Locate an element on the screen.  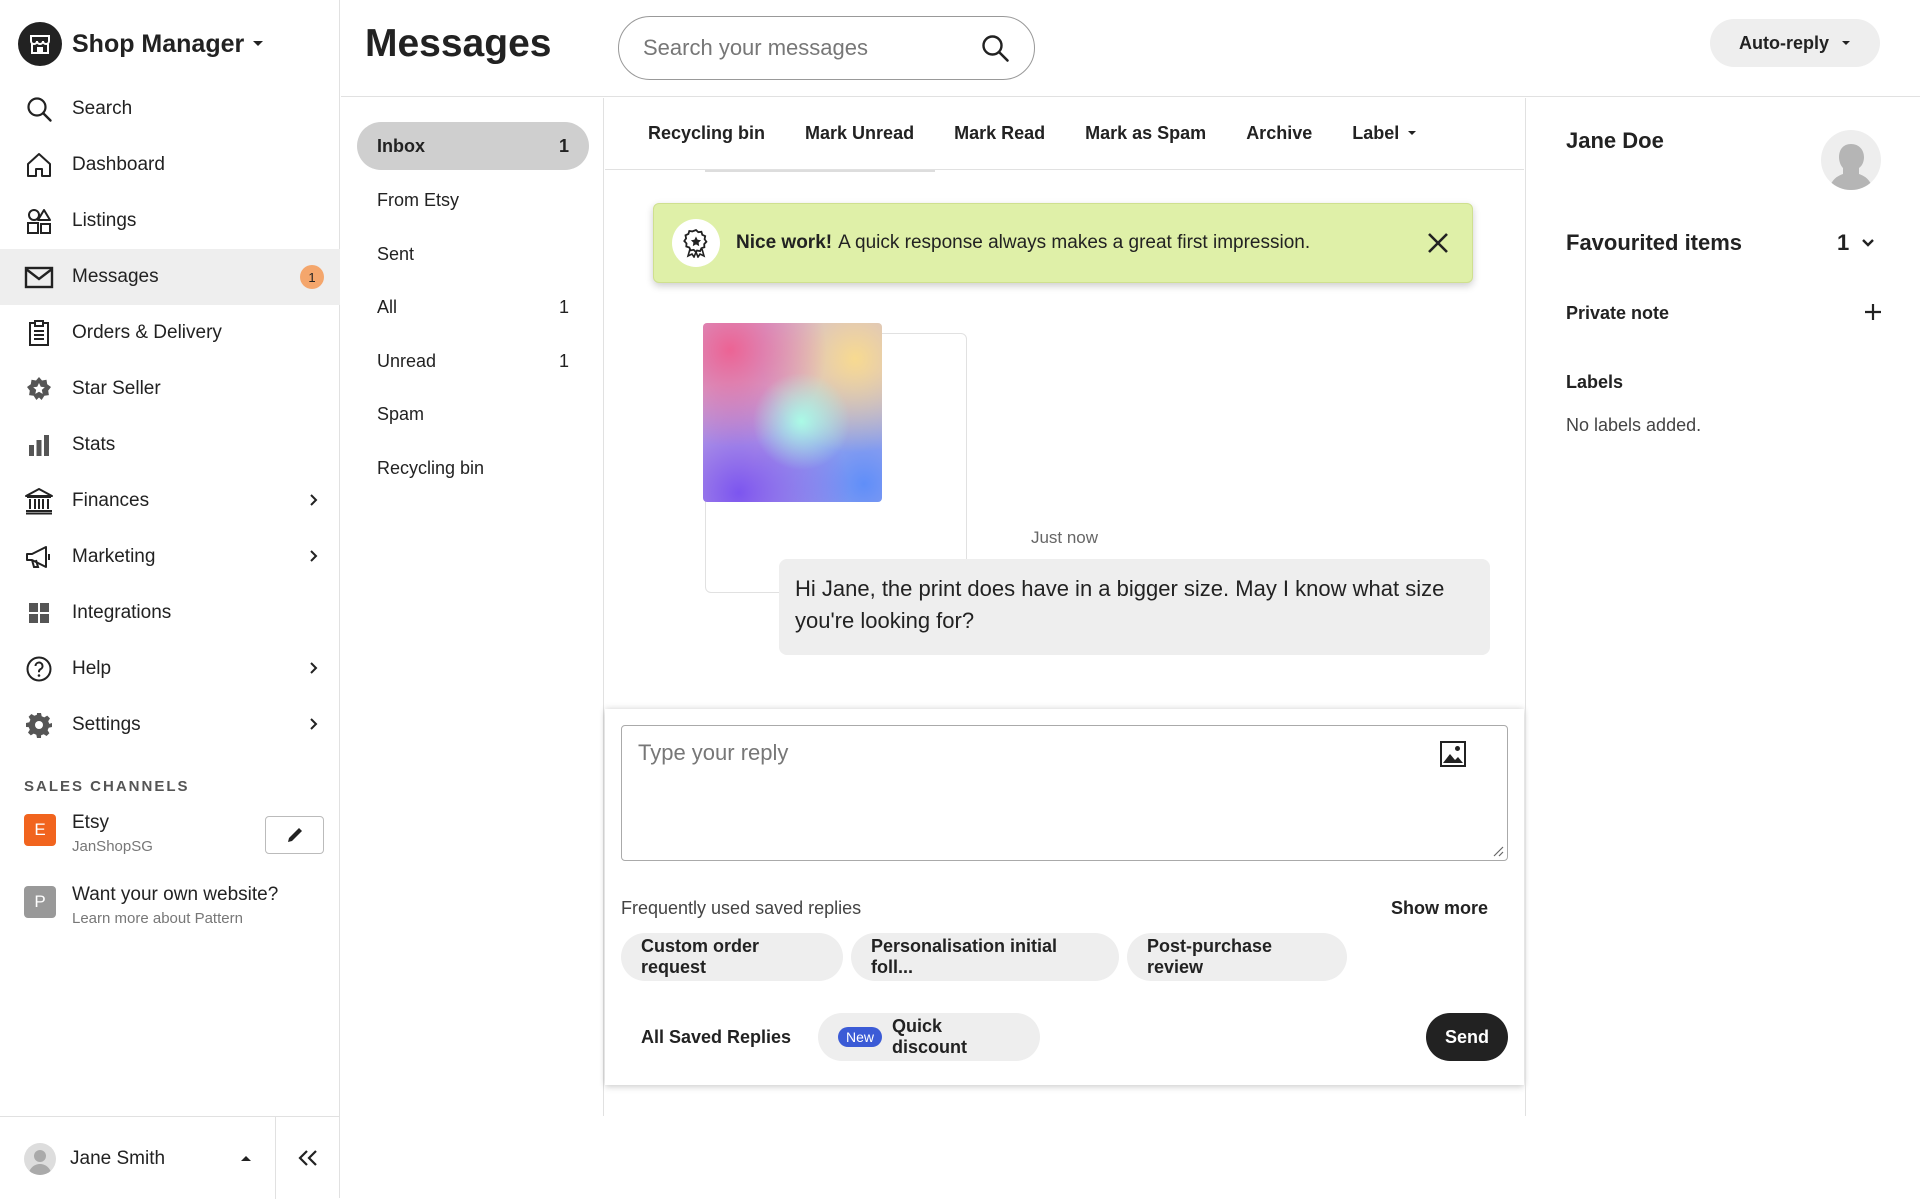
megaphone-icon is located at coordinates (39, 557).